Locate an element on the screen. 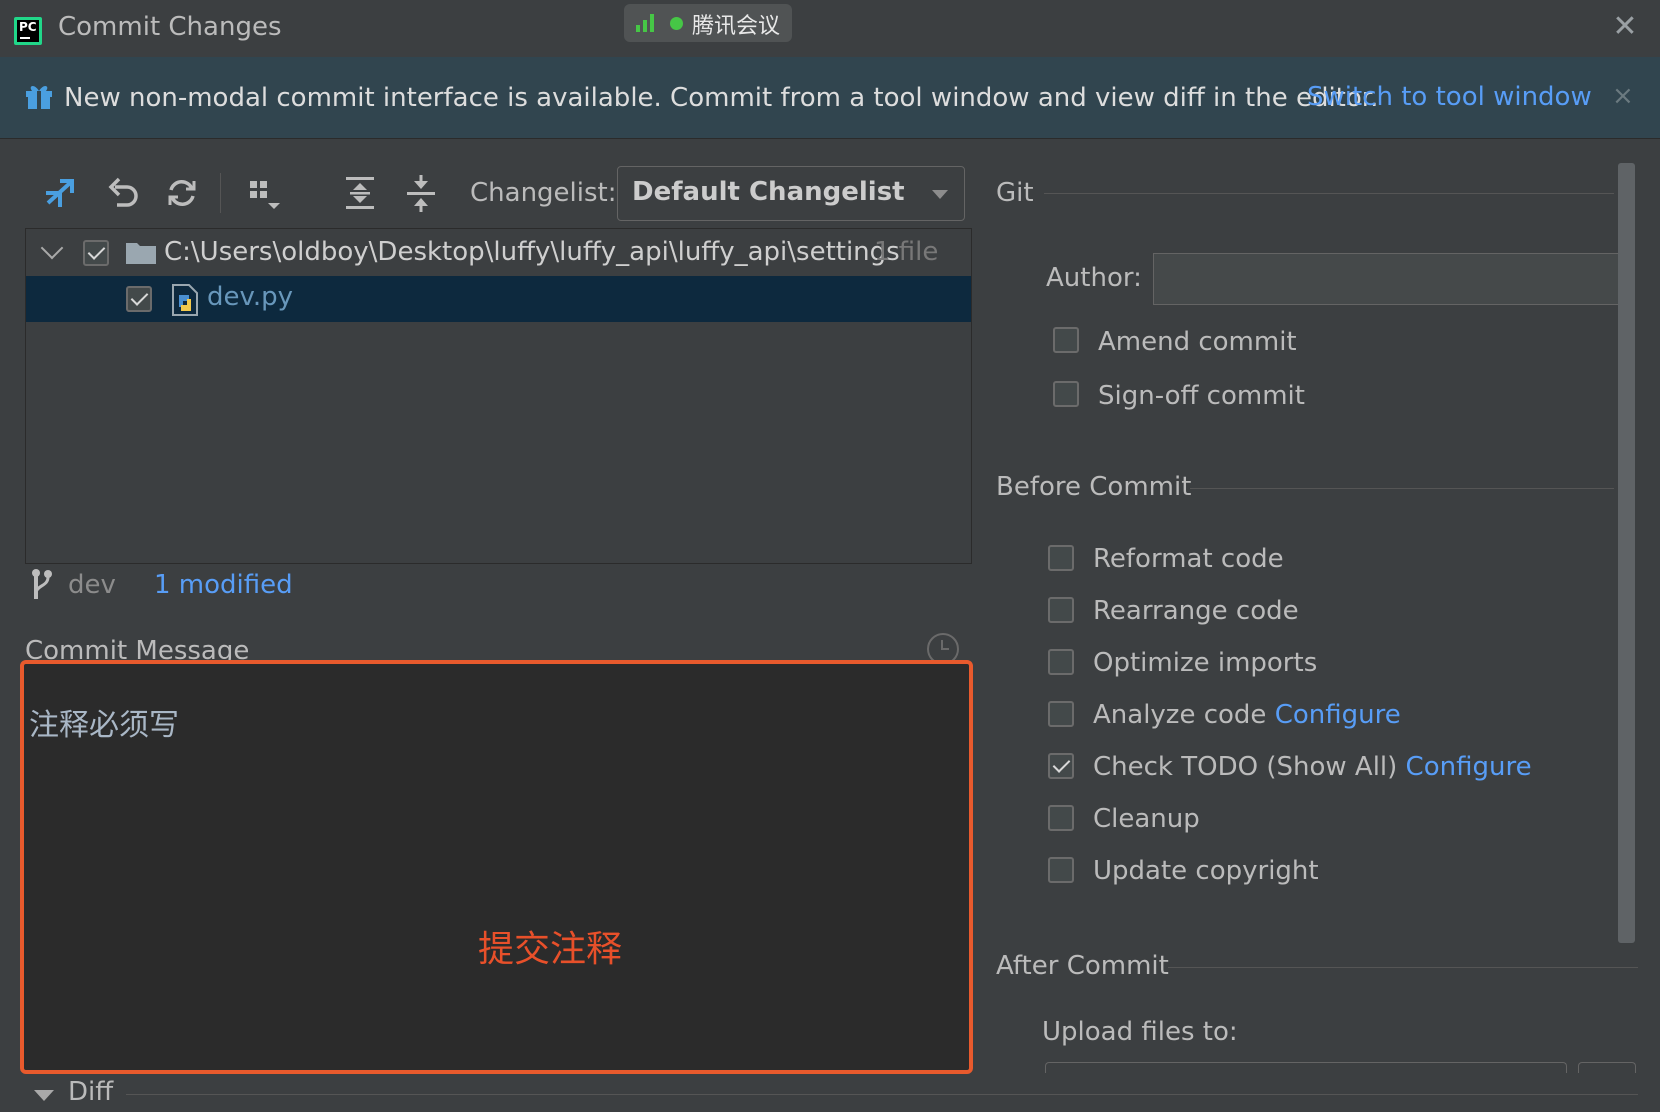  analyze-configure-link: Configure is located at coordinates (1338, 715).